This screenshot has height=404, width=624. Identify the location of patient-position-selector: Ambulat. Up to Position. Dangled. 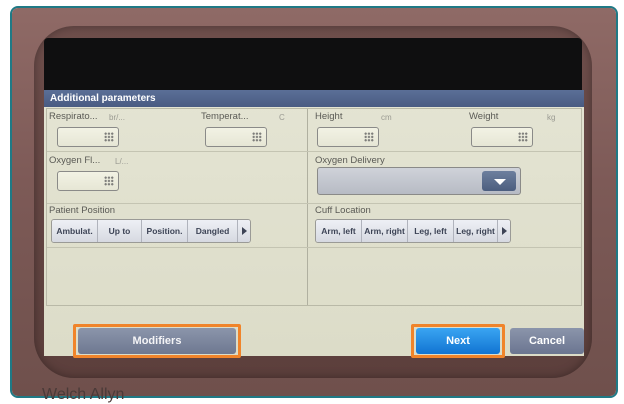
(151, 231).